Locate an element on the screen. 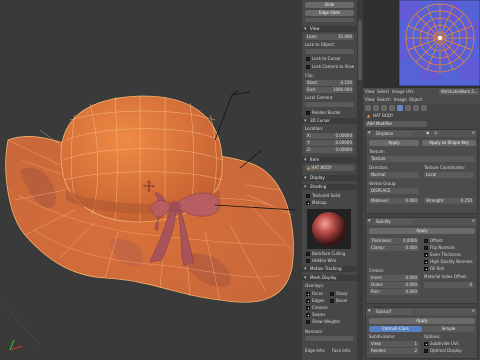 This screenshot has height=360, width=480. solidify-modifier-header: ▾ Solidify ✕ is located at coordinates (421, 221).